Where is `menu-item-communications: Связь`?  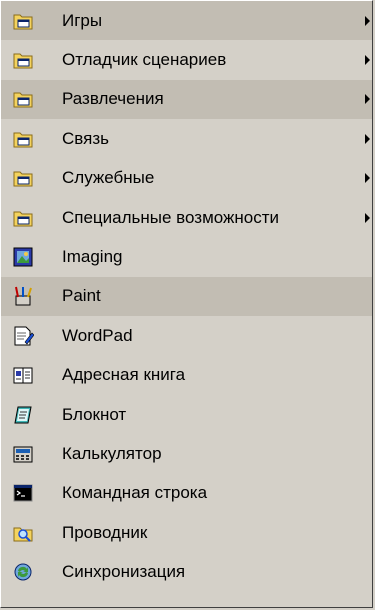 menu-item-communications: Связь is located at coordinates (186, 138).